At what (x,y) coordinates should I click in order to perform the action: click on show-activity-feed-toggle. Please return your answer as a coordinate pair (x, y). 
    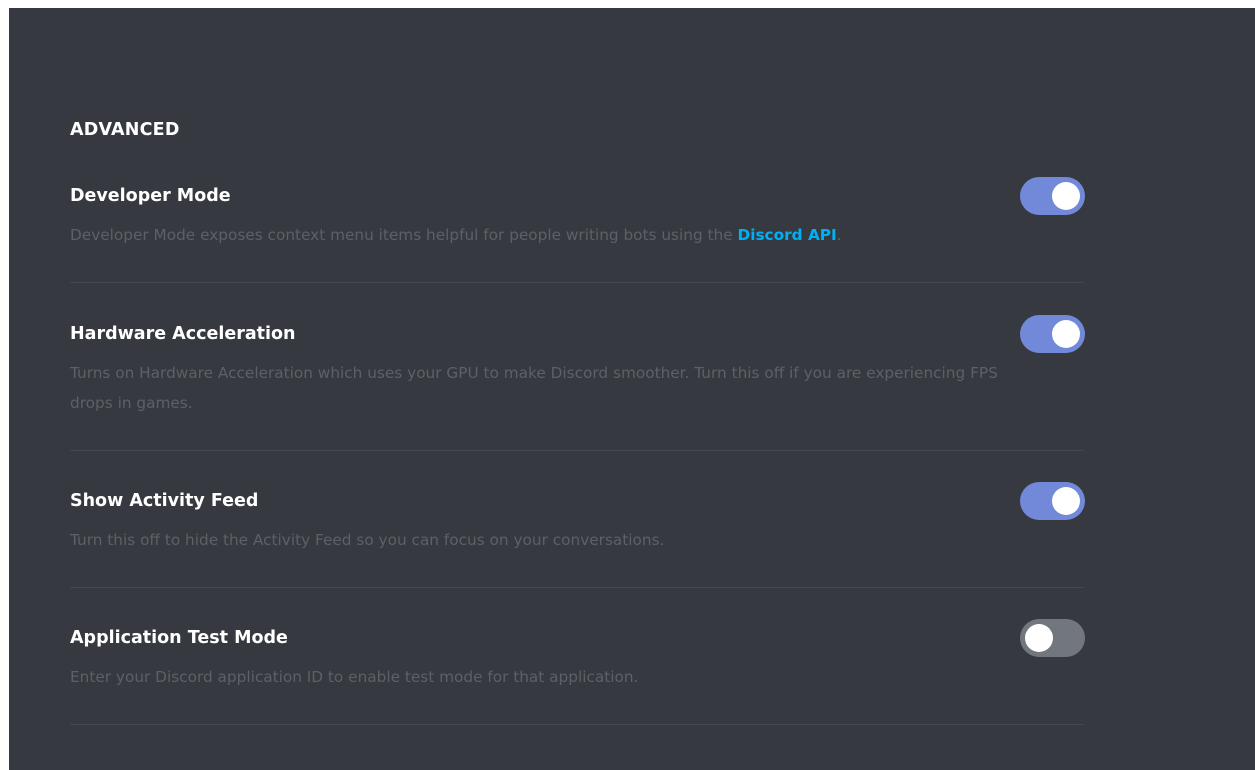
    Looking at the image, I should click on (1052, 501).